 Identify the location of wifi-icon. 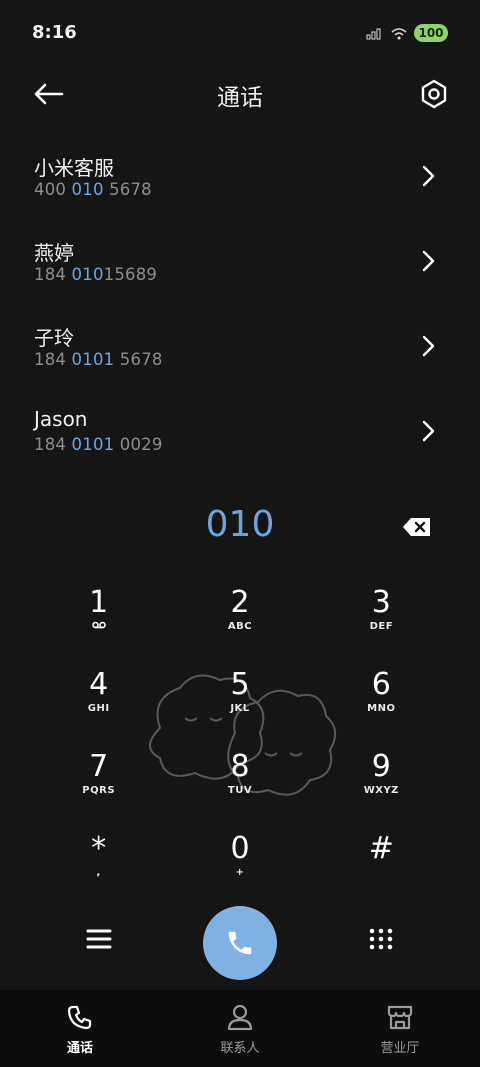
(399, 34).